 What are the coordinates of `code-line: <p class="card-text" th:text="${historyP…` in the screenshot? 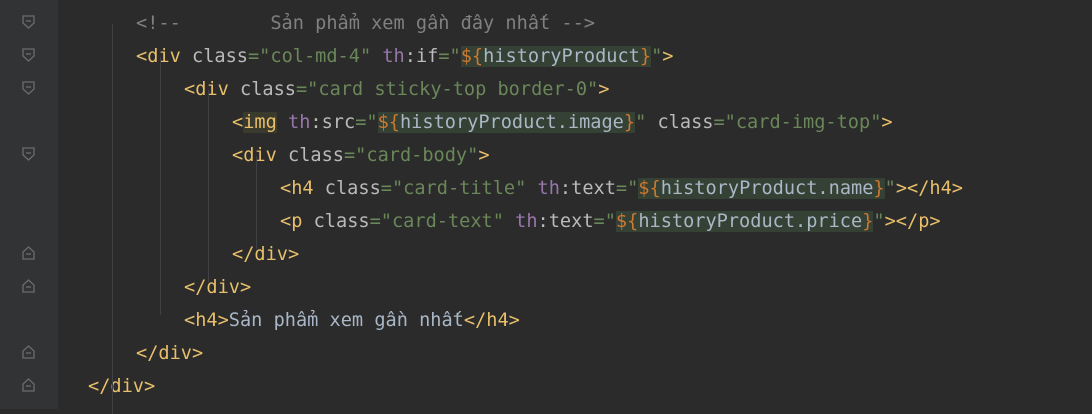 It's located at (610, 221).